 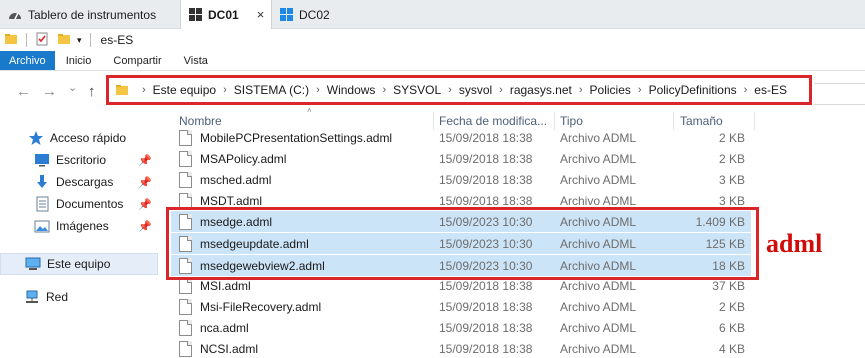 I want to click on file-name-cell: nca.adml, so click(x=214, y=327).